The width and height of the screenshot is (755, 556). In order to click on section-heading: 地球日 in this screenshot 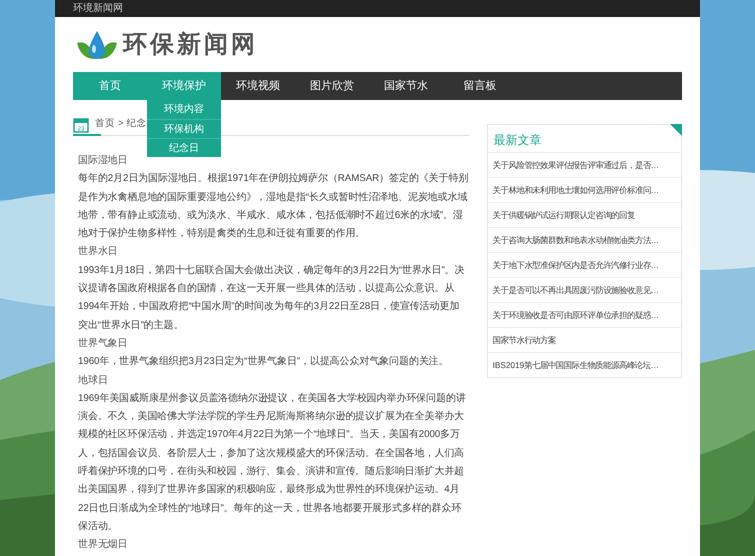, I will do `click(93, 381)`.